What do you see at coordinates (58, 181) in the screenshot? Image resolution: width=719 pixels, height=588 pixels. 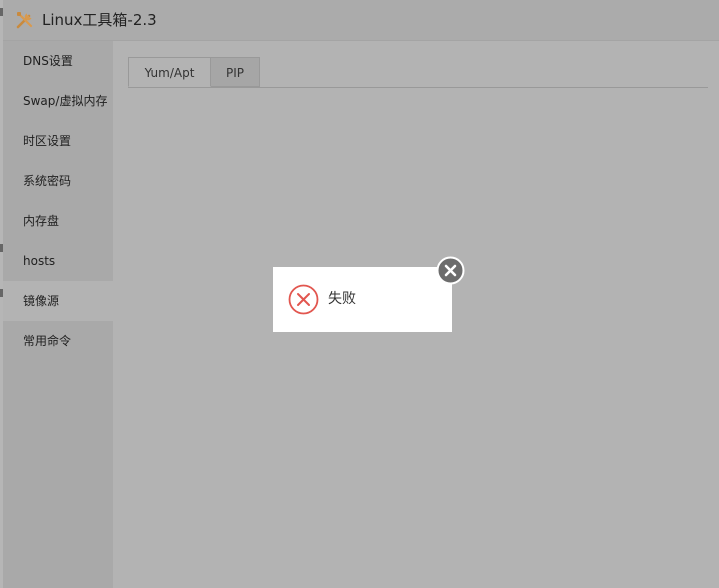 I see `sidebar-item-system-password: 系统密码` at bounding box center [58, 181].